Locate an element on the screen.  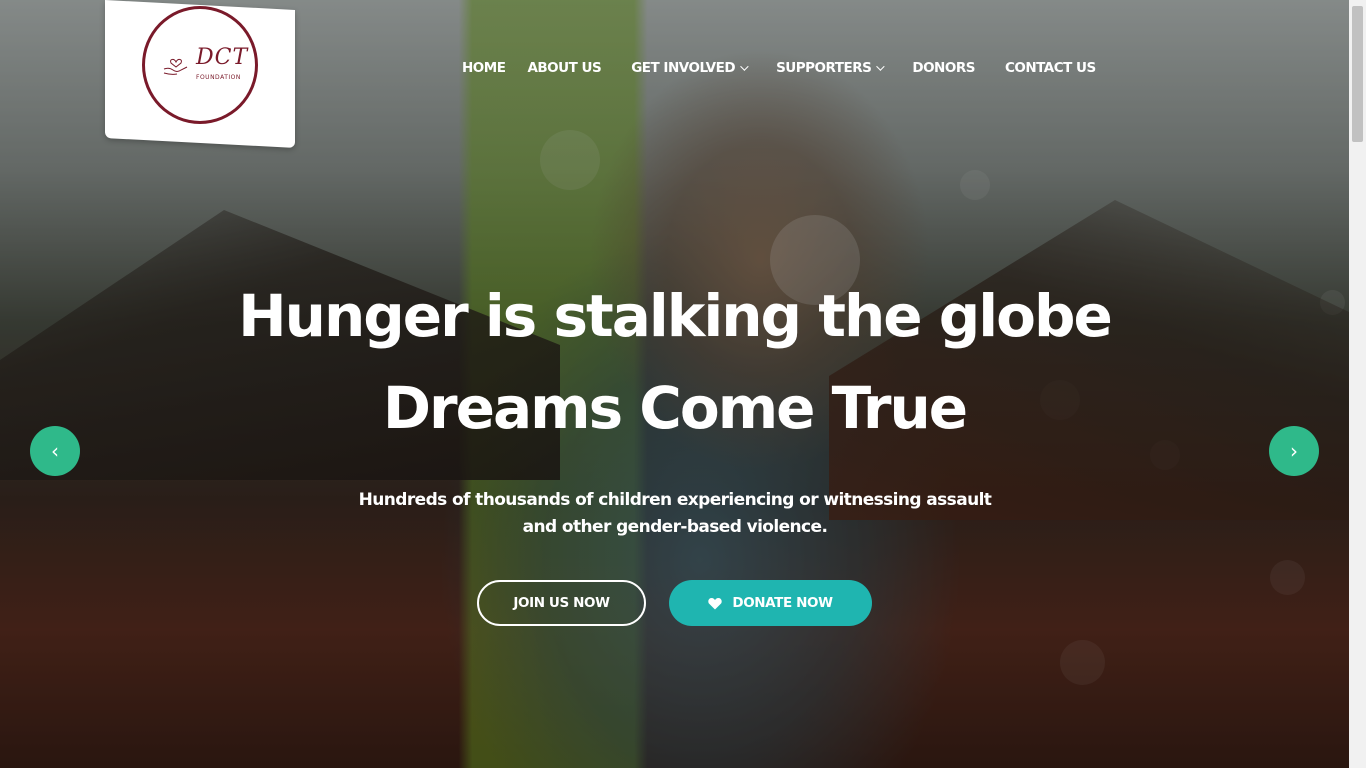
chevron-left-icon: ‹ is located at coordinates (55, 451).